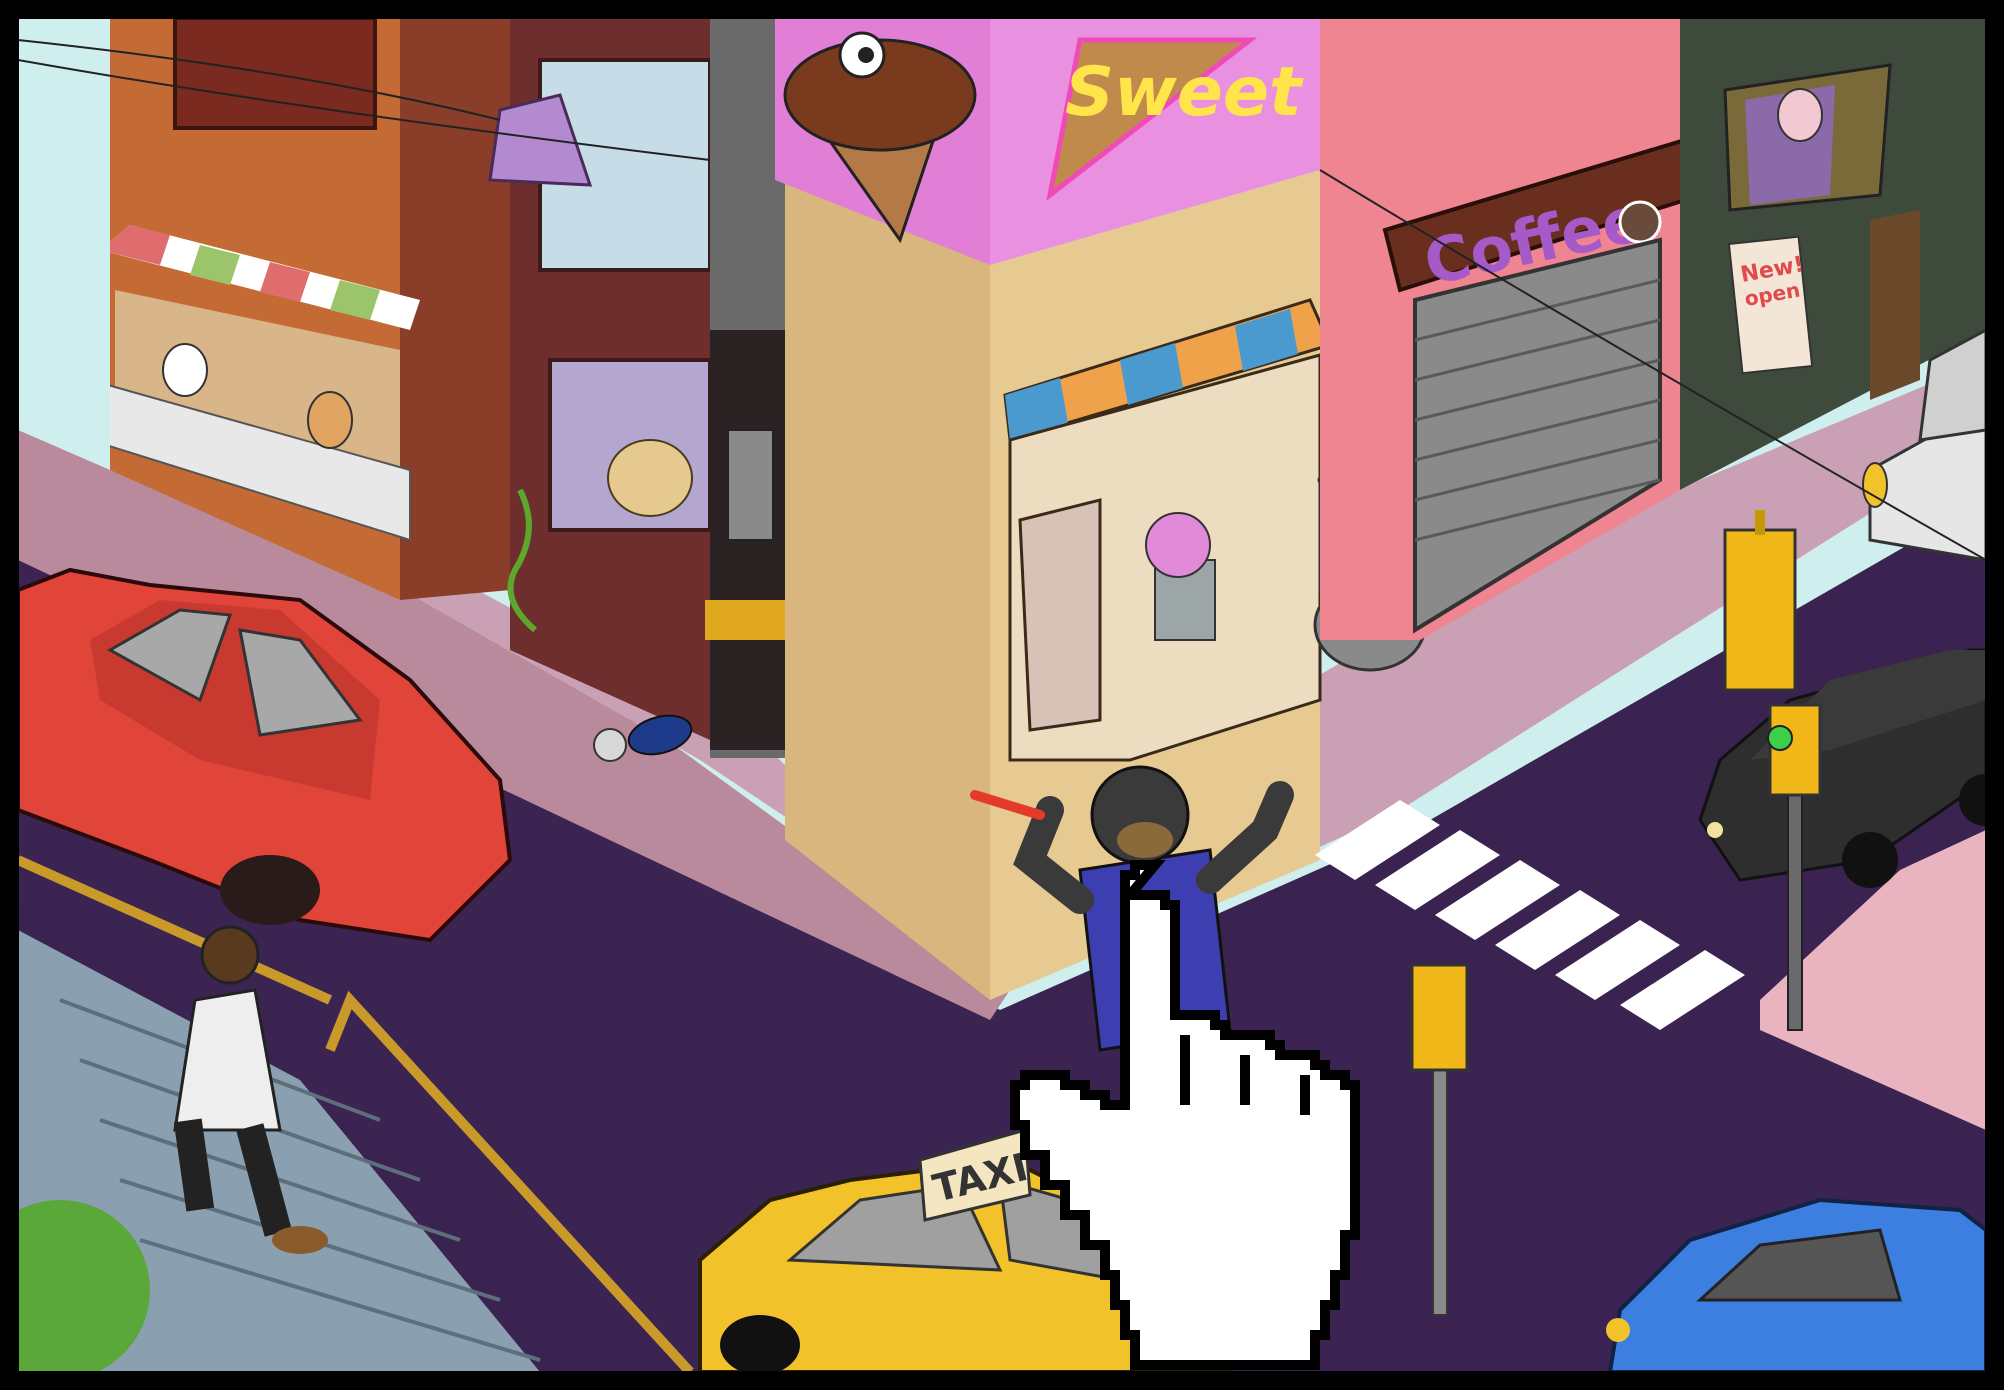  Describe the element at coordinates (1895, 305) in the screenshot. I see `green-building-door` at that location.